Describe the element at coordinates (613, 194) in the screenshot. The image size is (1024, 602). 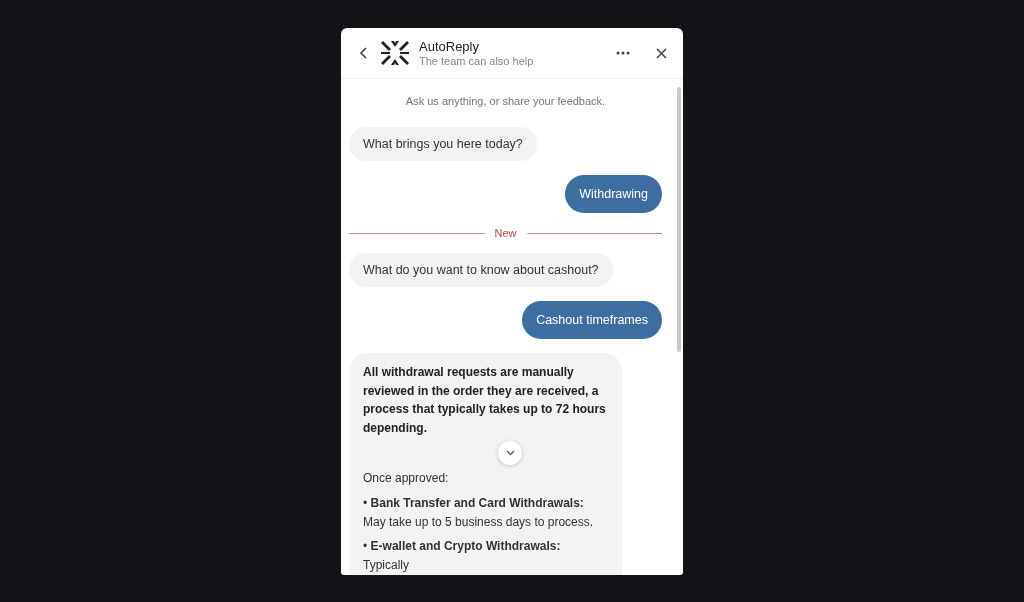
I see `user-message: Withdrawing` at that location.